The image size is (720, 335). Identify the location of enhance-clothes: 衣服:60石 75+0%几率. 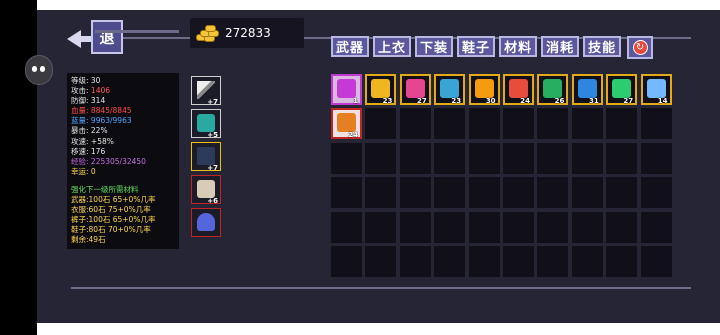
(111, 210).